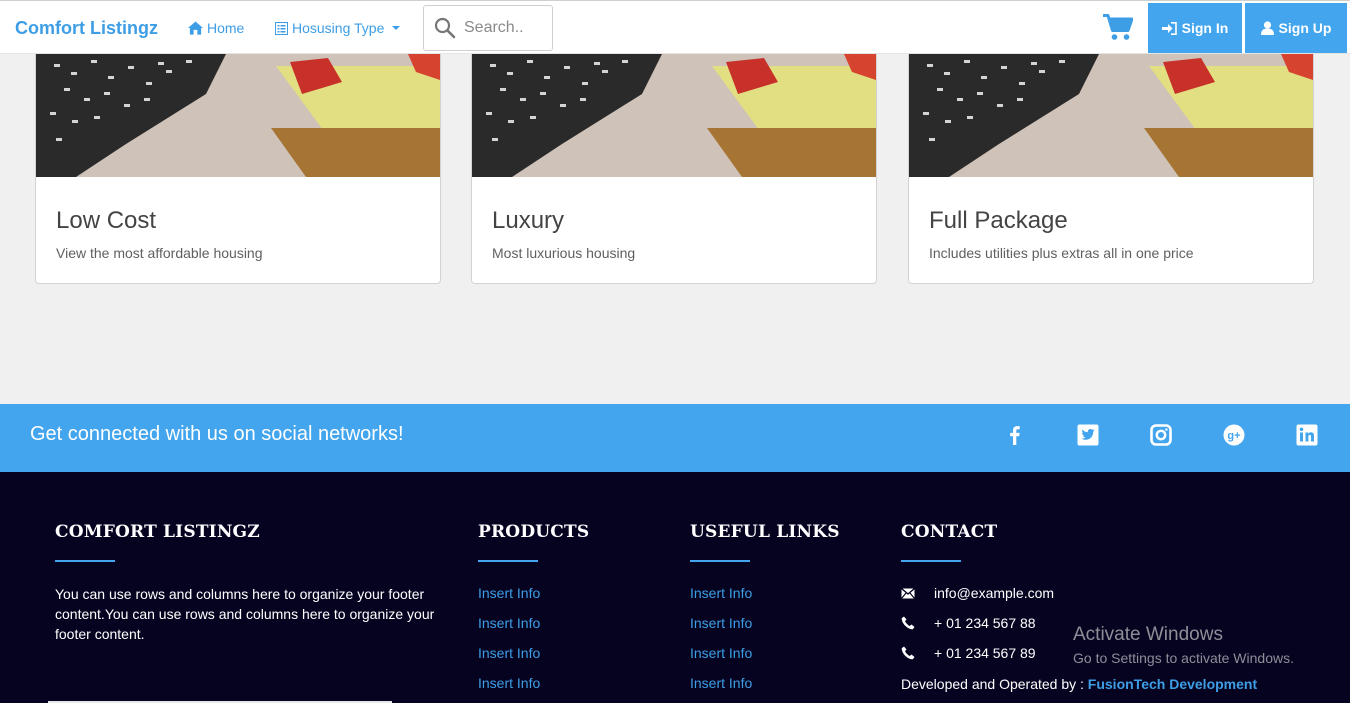  Describe the element at coordinates (1161, 435) in the screenshot. I see `instagram-icon` at that location.